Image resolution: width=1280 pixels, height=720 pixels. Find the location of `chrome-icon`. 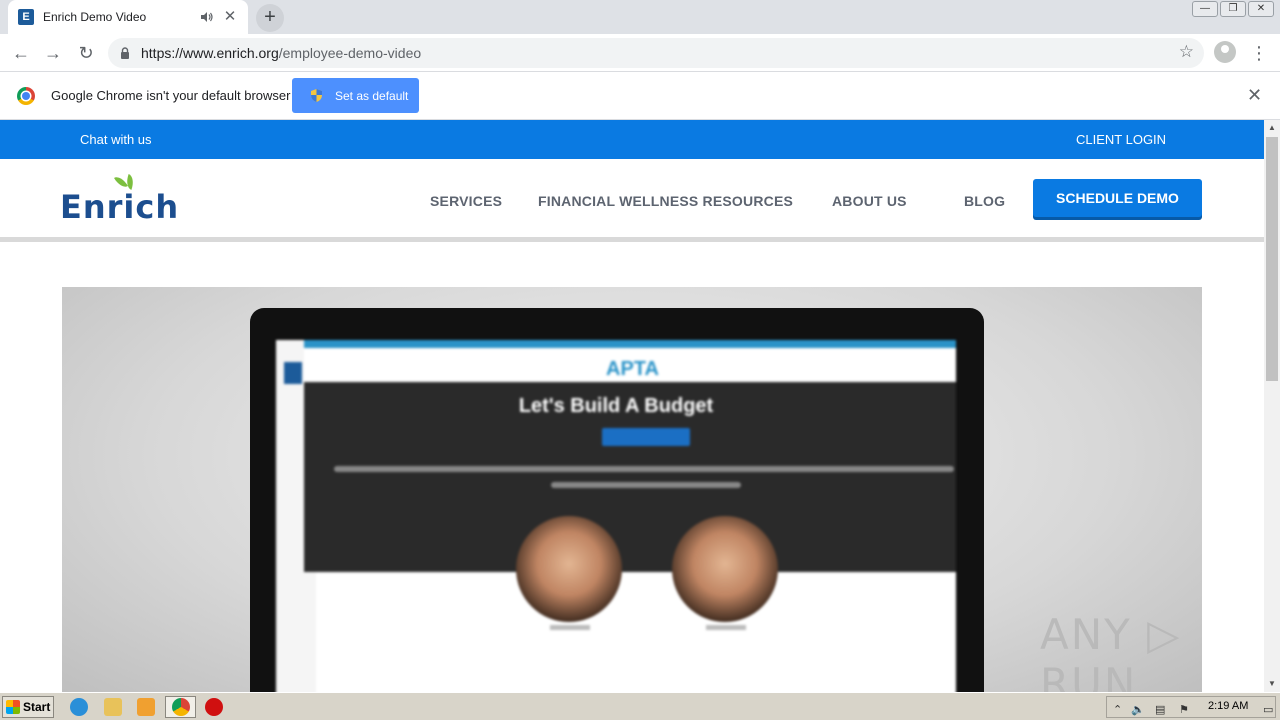

chrome-icon is located at coordinates (181, 707).